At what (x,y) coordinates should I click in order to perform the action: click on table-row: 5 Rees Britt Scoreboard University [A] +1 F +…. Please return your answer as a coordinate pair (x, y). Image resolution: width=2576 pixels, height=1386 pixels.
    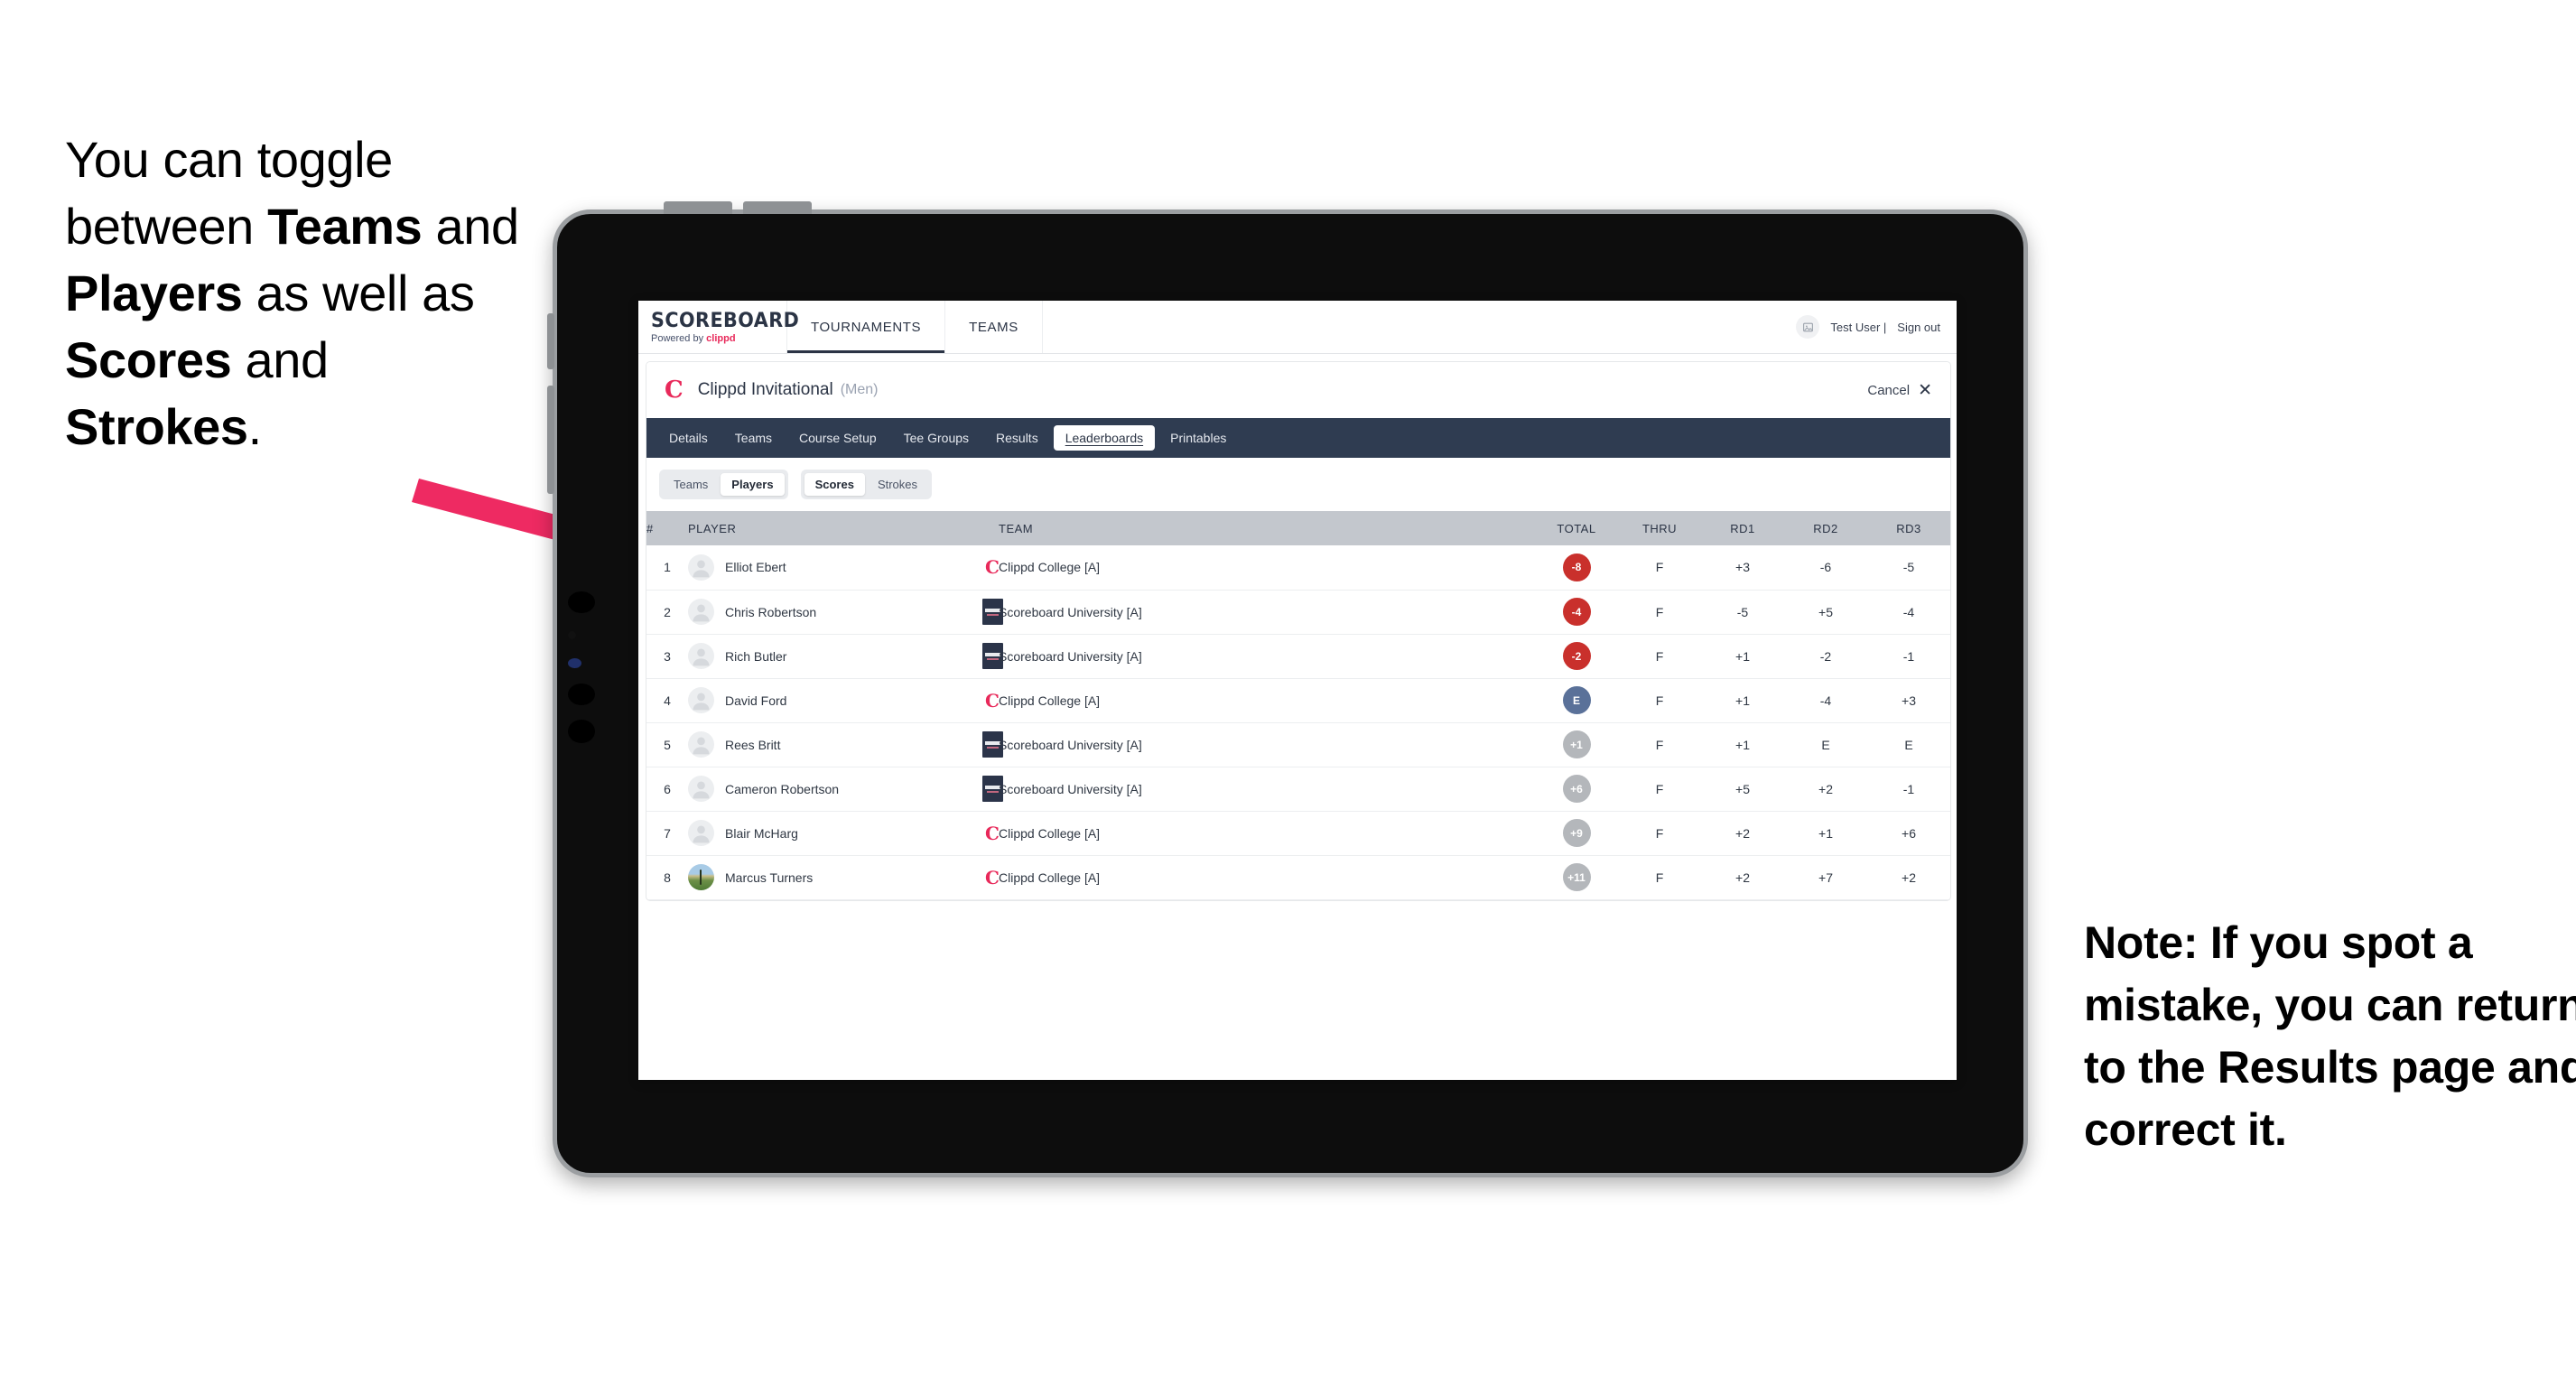
    Looking at the image, I should click on (1298, 744).